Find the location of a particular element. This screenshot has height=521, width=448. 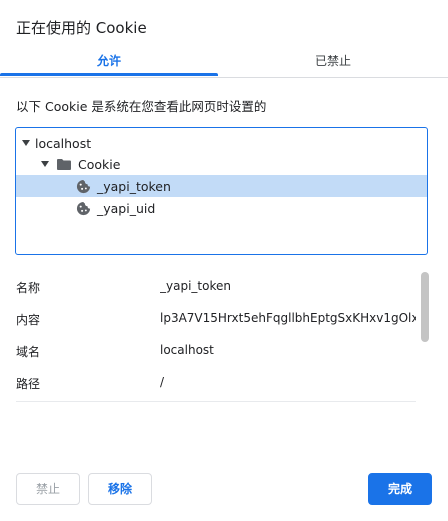

detail-key: 路径 is located at coordinates (28, 384).